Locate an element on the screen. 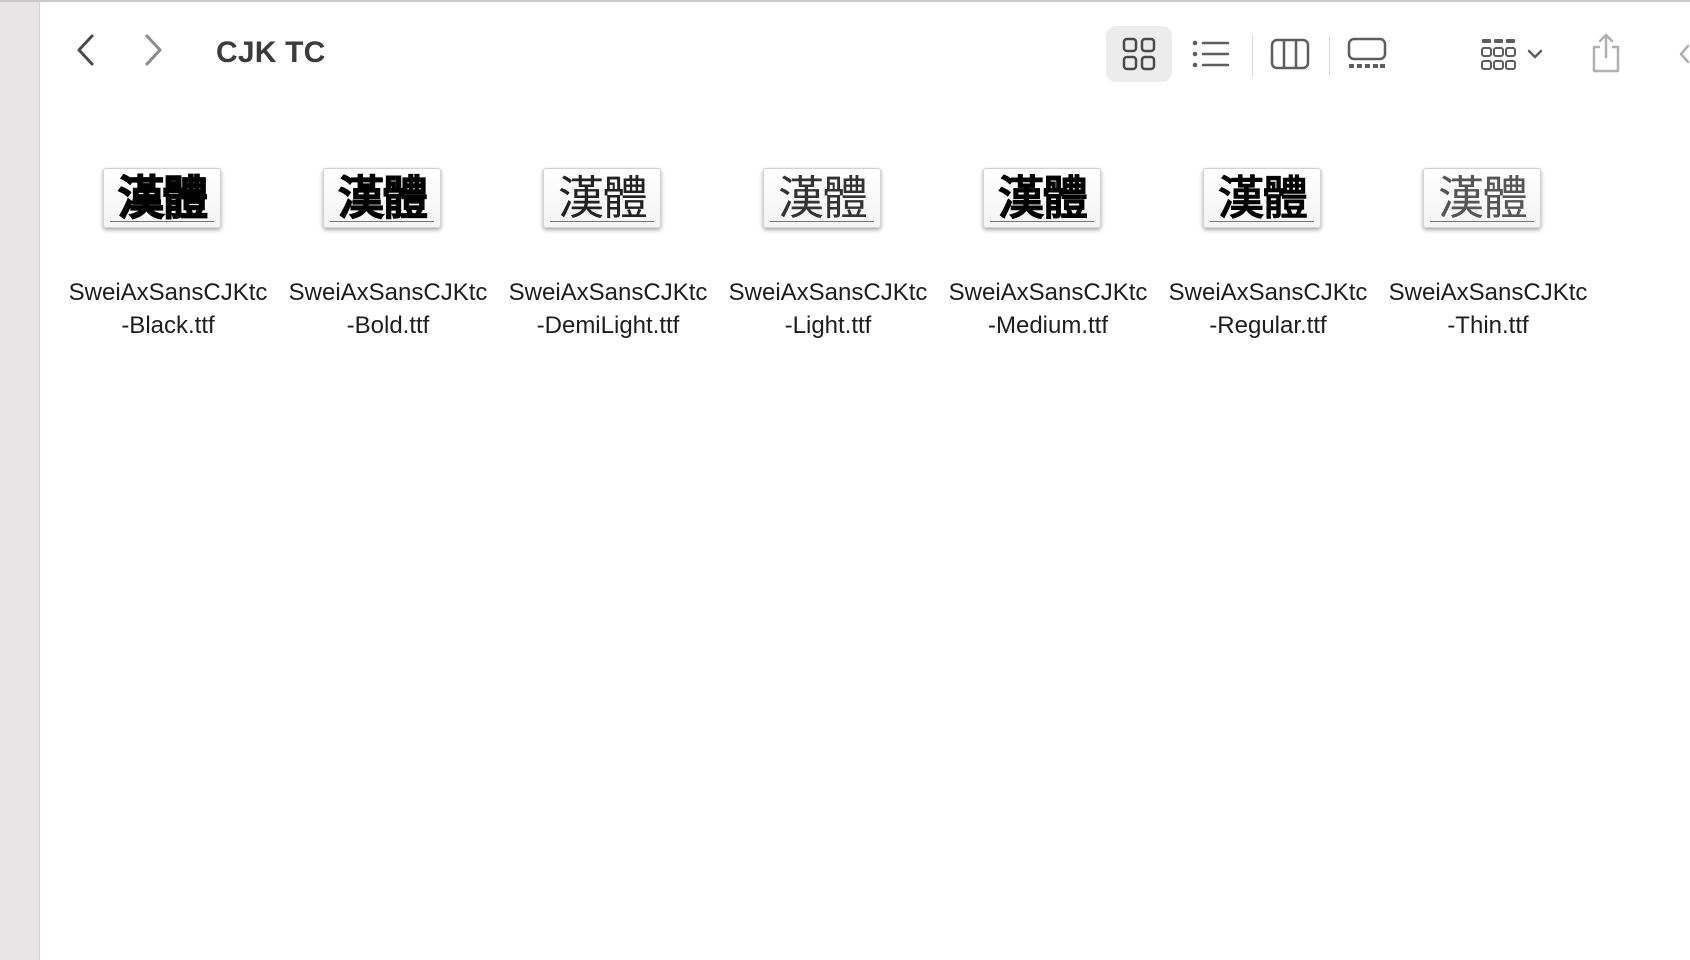 This screenshot has height=960, width=1690. group-grid-icon is located at coordinates (1498, 54).